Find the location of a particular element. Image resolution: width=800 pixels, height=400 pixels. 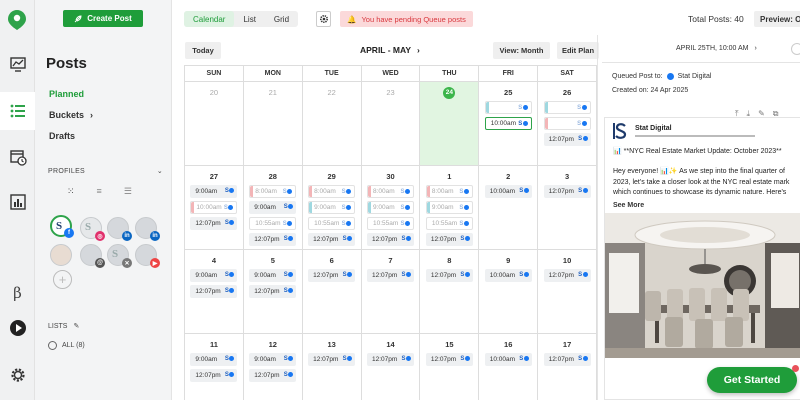

calendar-day-cell: 12 9:00am S 12:07pm S is located at coordinates (273, 367).